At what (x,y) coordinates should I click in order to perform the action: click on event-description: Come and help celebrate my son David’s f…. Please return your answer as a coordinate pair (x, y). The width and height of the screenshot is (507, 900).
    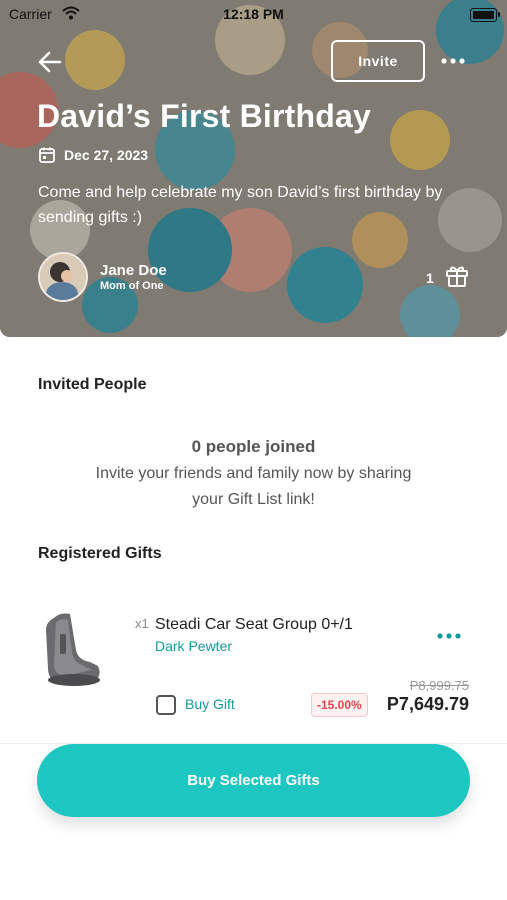
    Looking at the image, I should click on (240, 205).